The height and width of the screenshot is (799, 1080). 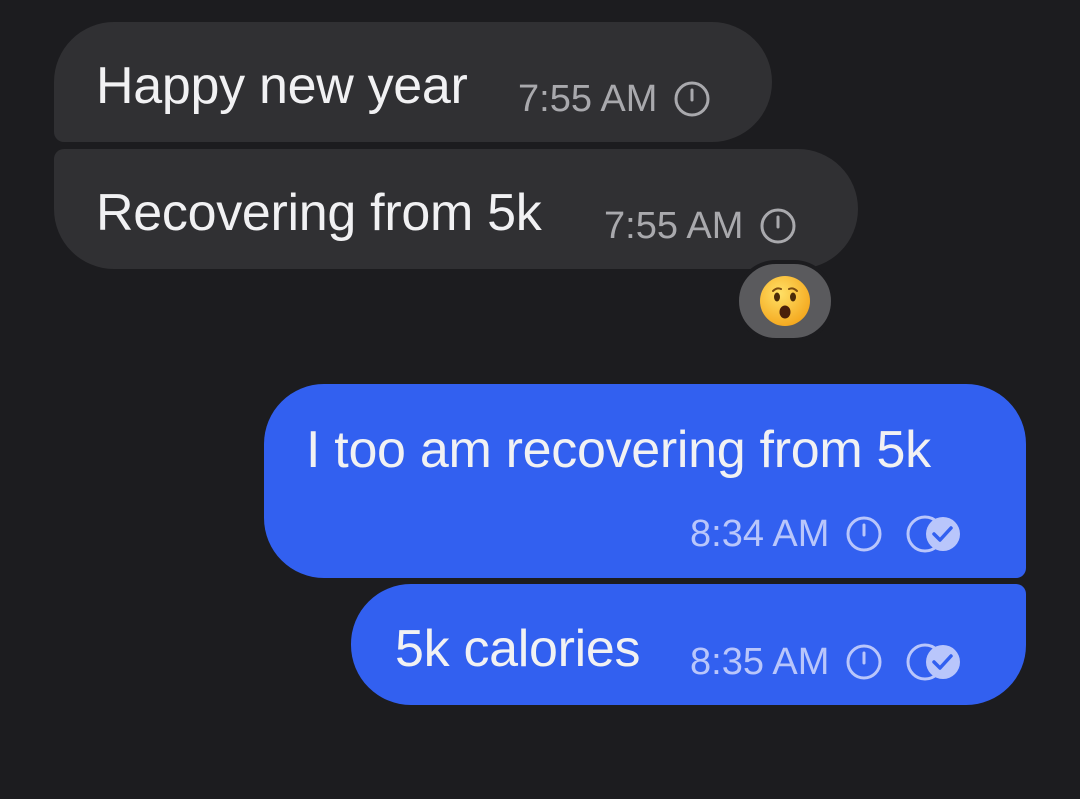 I want to click on message-meta: 8:35 AM, so click(x=827, y=662).